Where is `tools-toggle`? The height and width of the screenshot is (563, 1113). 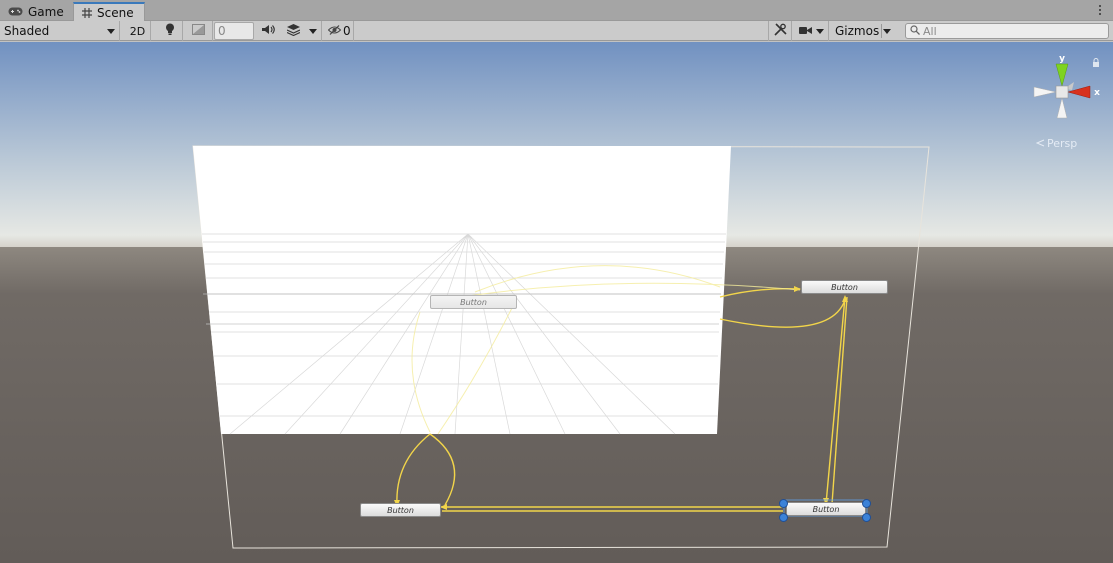 tools-toggle is located at coordinates (780, 31).